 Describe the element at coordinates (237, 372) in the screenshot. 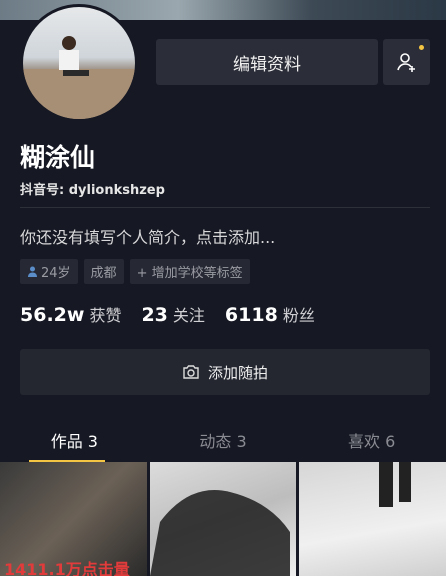

I see `add-post-label: 添加随拍` at that location.